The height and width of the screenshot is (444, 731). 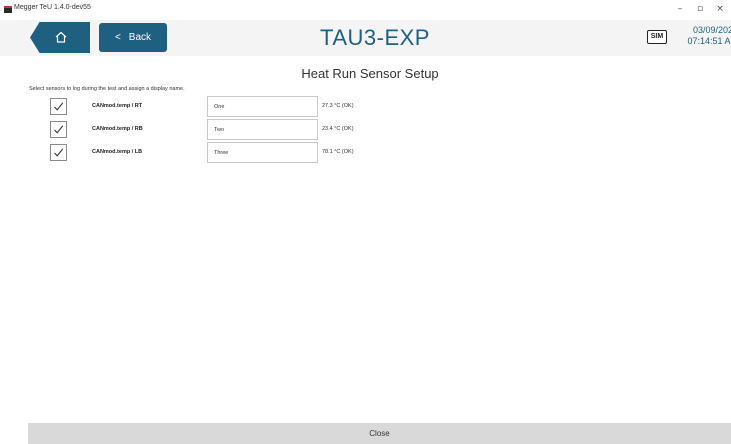 I want to click on app-title: TAU3-EXP, so click(x=375, y=37).